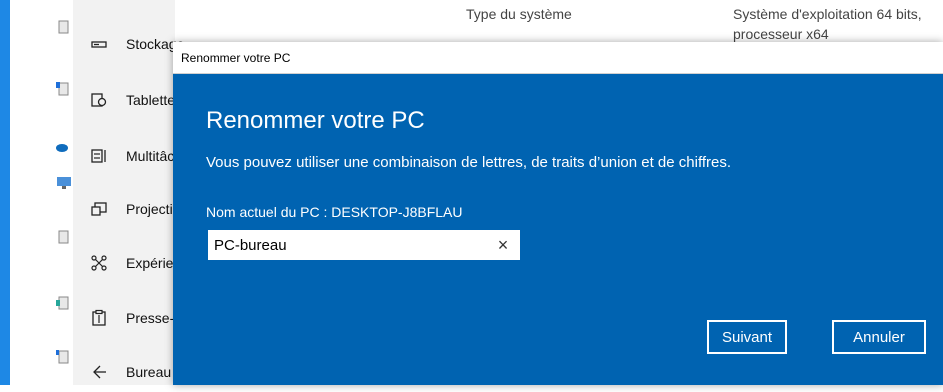 Image resolution: width=943 pixels, height=392 pixels. I want to click on shared-experiences-icon, so click(99, 263).